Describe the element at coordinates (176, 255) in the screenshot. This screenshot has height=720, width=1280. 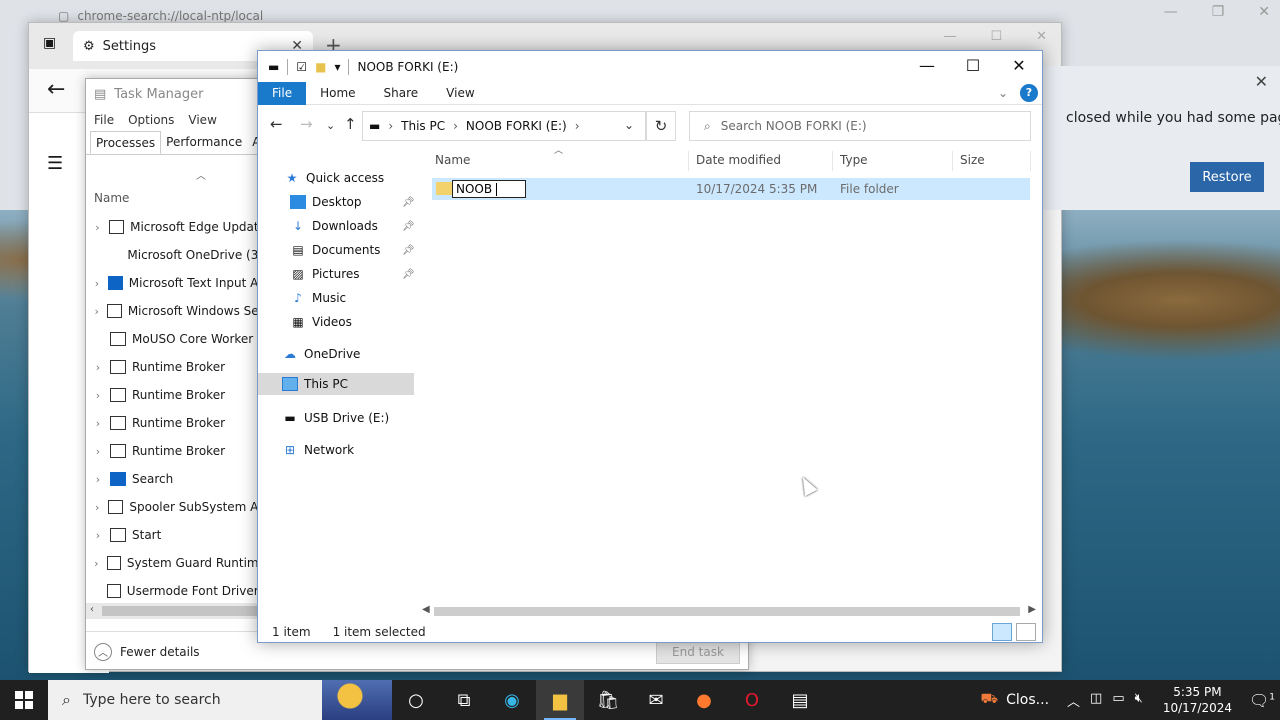
I see `process-row: Microsoft OneDrive (32` at that location.